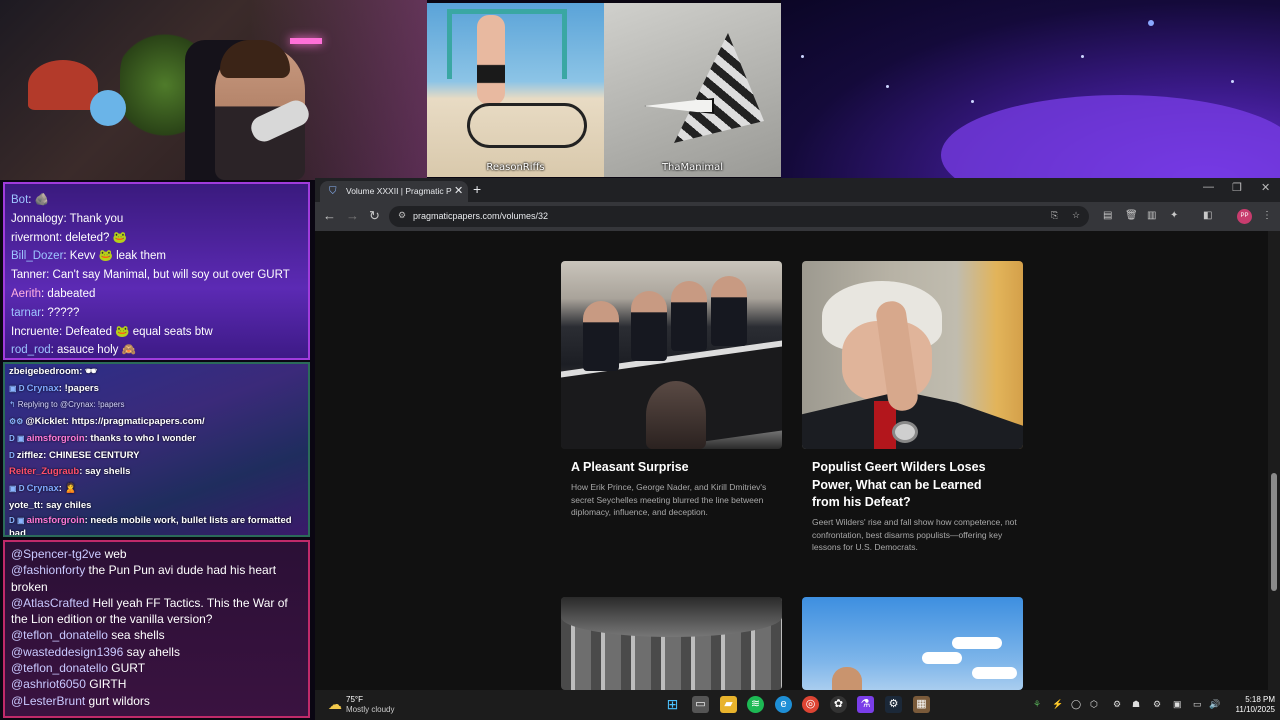 This screenshot has width=1280, height=720. Describe the element at coordinates (37, 219) in the screenshot. I see `chat-username: Jonnalogy` at that location.